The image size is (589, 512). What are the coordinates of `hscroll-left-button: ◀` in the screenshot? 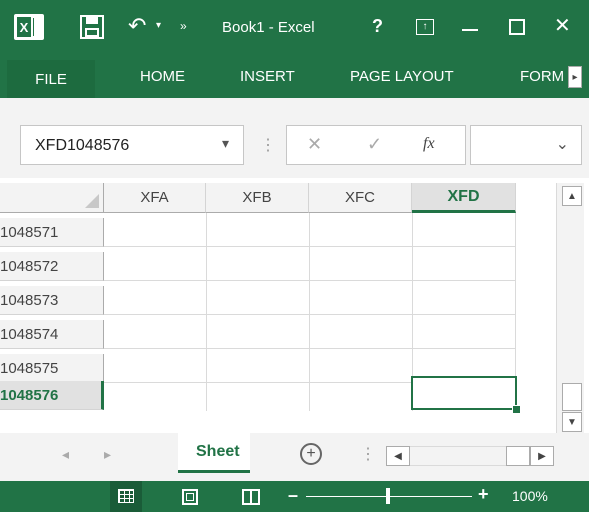 It's located at (398, 456).